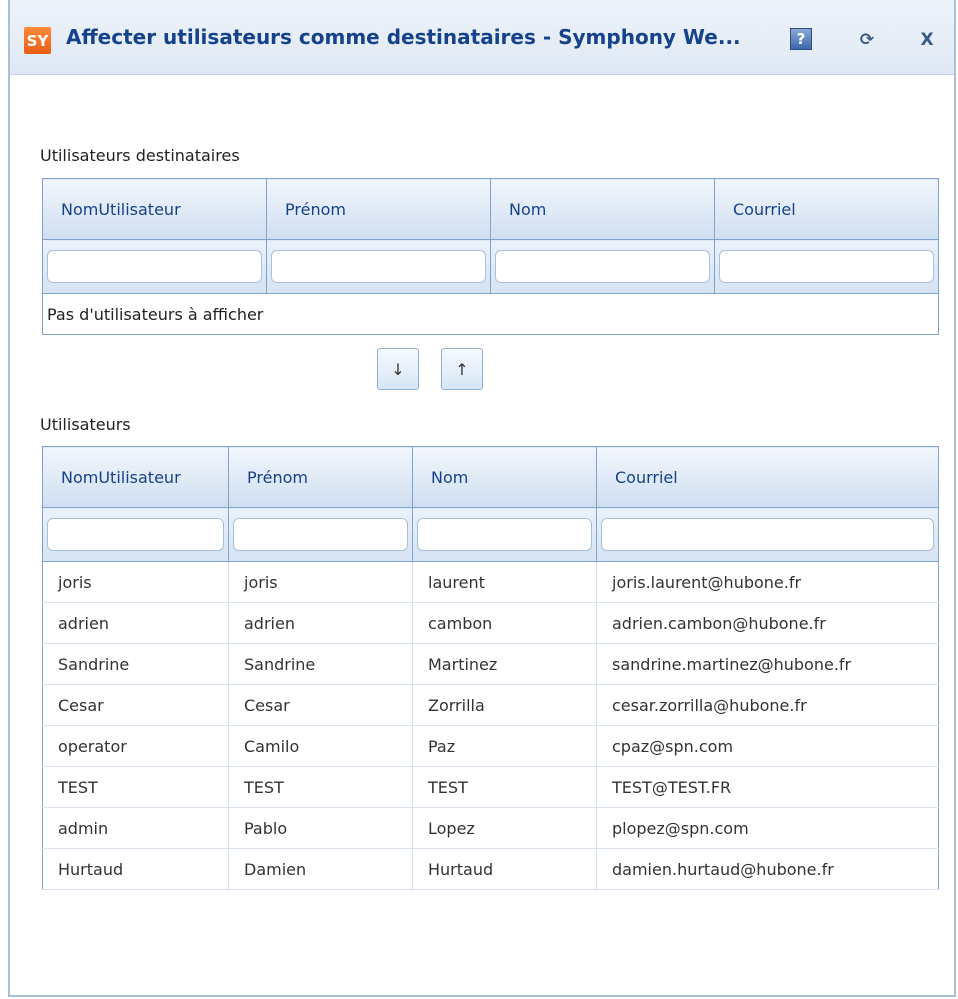  I want to click on users-col-lastname: Nom, so click(504, 477).